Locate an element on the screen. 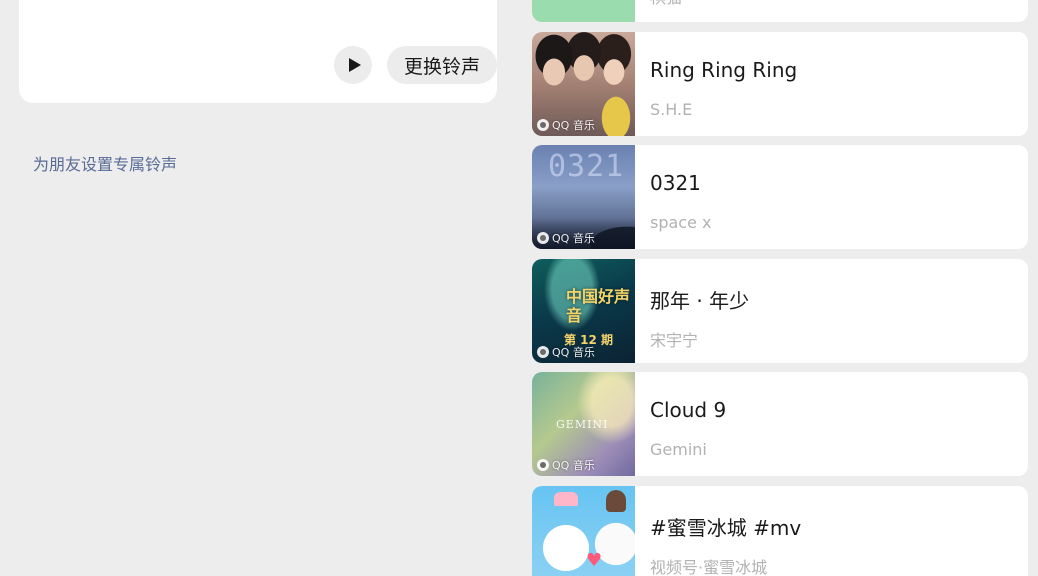 This screenshot has width=1038, height=576. cover-art is located at coordinates (583, 11).